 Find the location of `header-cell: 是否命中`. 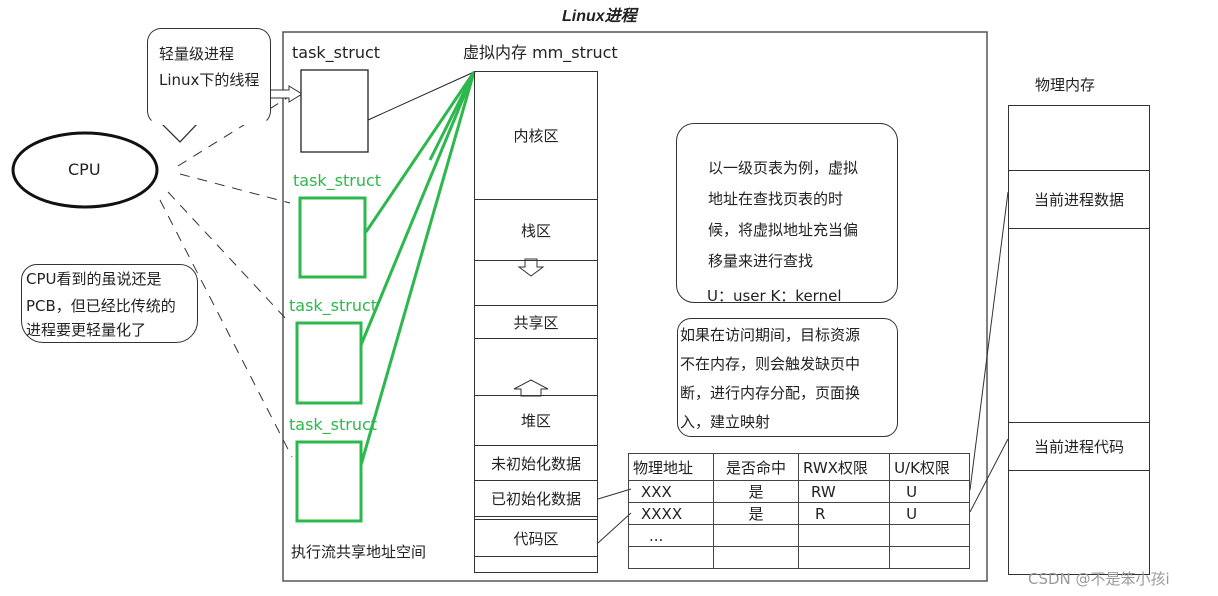

header-cell: 是否命中 is located at coordinates (756, 467).